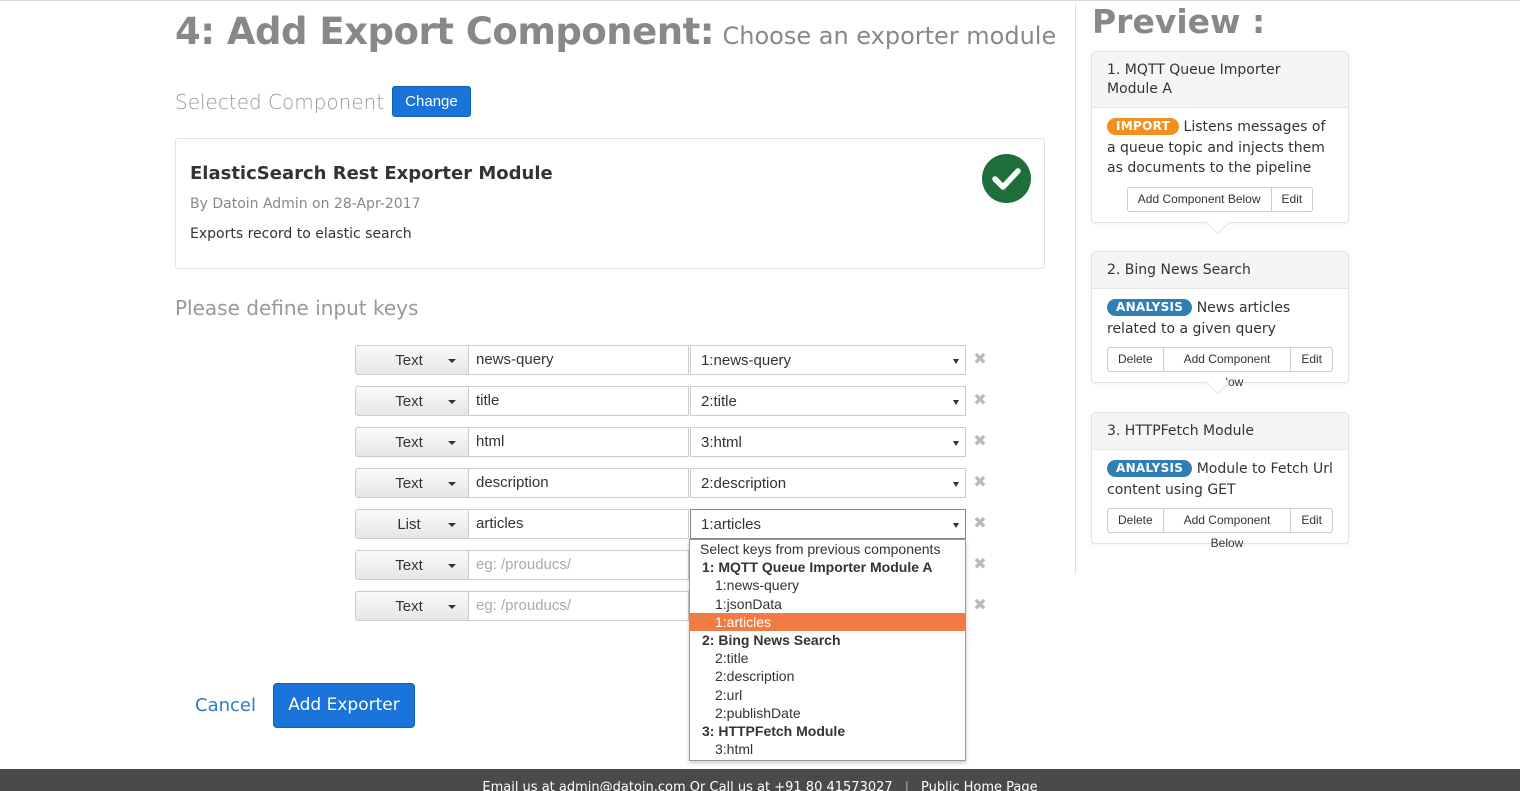 The width and height of the screenshot is (1520, 791). I want to click on step-title: 4: Add Export Component:, so click(445, 31).